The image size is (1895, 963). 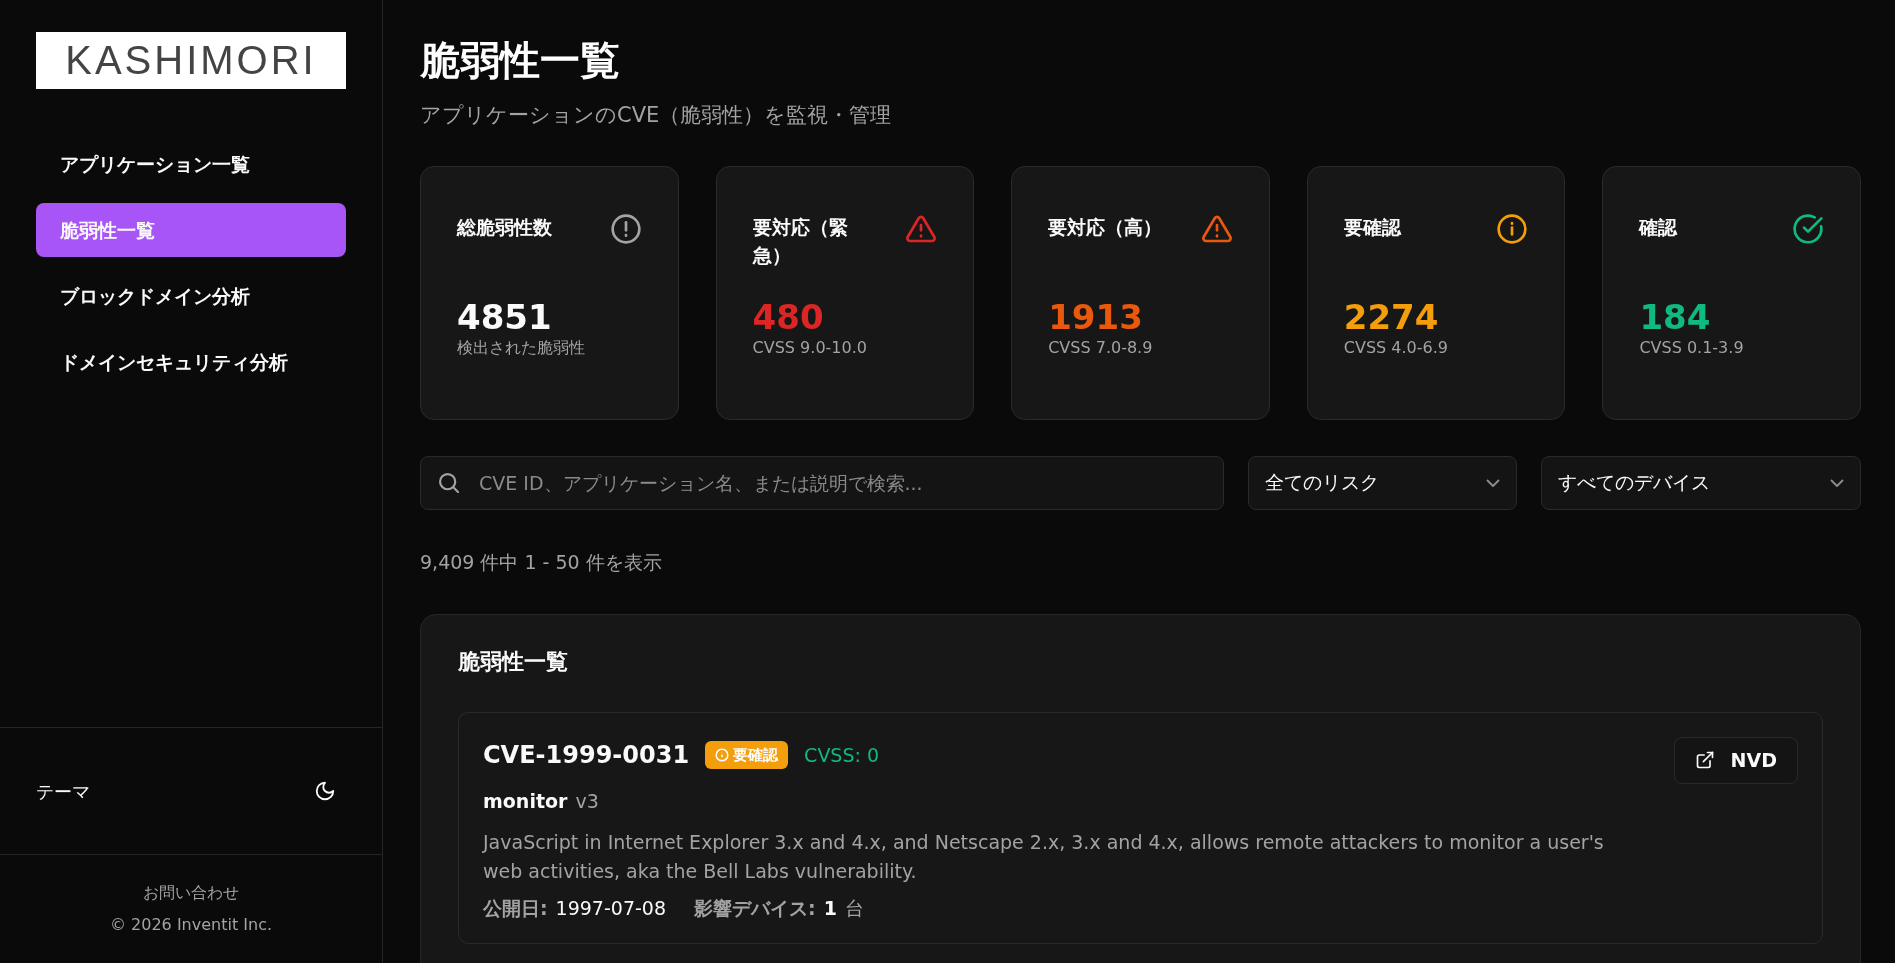 I want to click on page-subtitle: アプリケーションのCVE（脆弱性）を監視・管理, so click(x=656, y=115).